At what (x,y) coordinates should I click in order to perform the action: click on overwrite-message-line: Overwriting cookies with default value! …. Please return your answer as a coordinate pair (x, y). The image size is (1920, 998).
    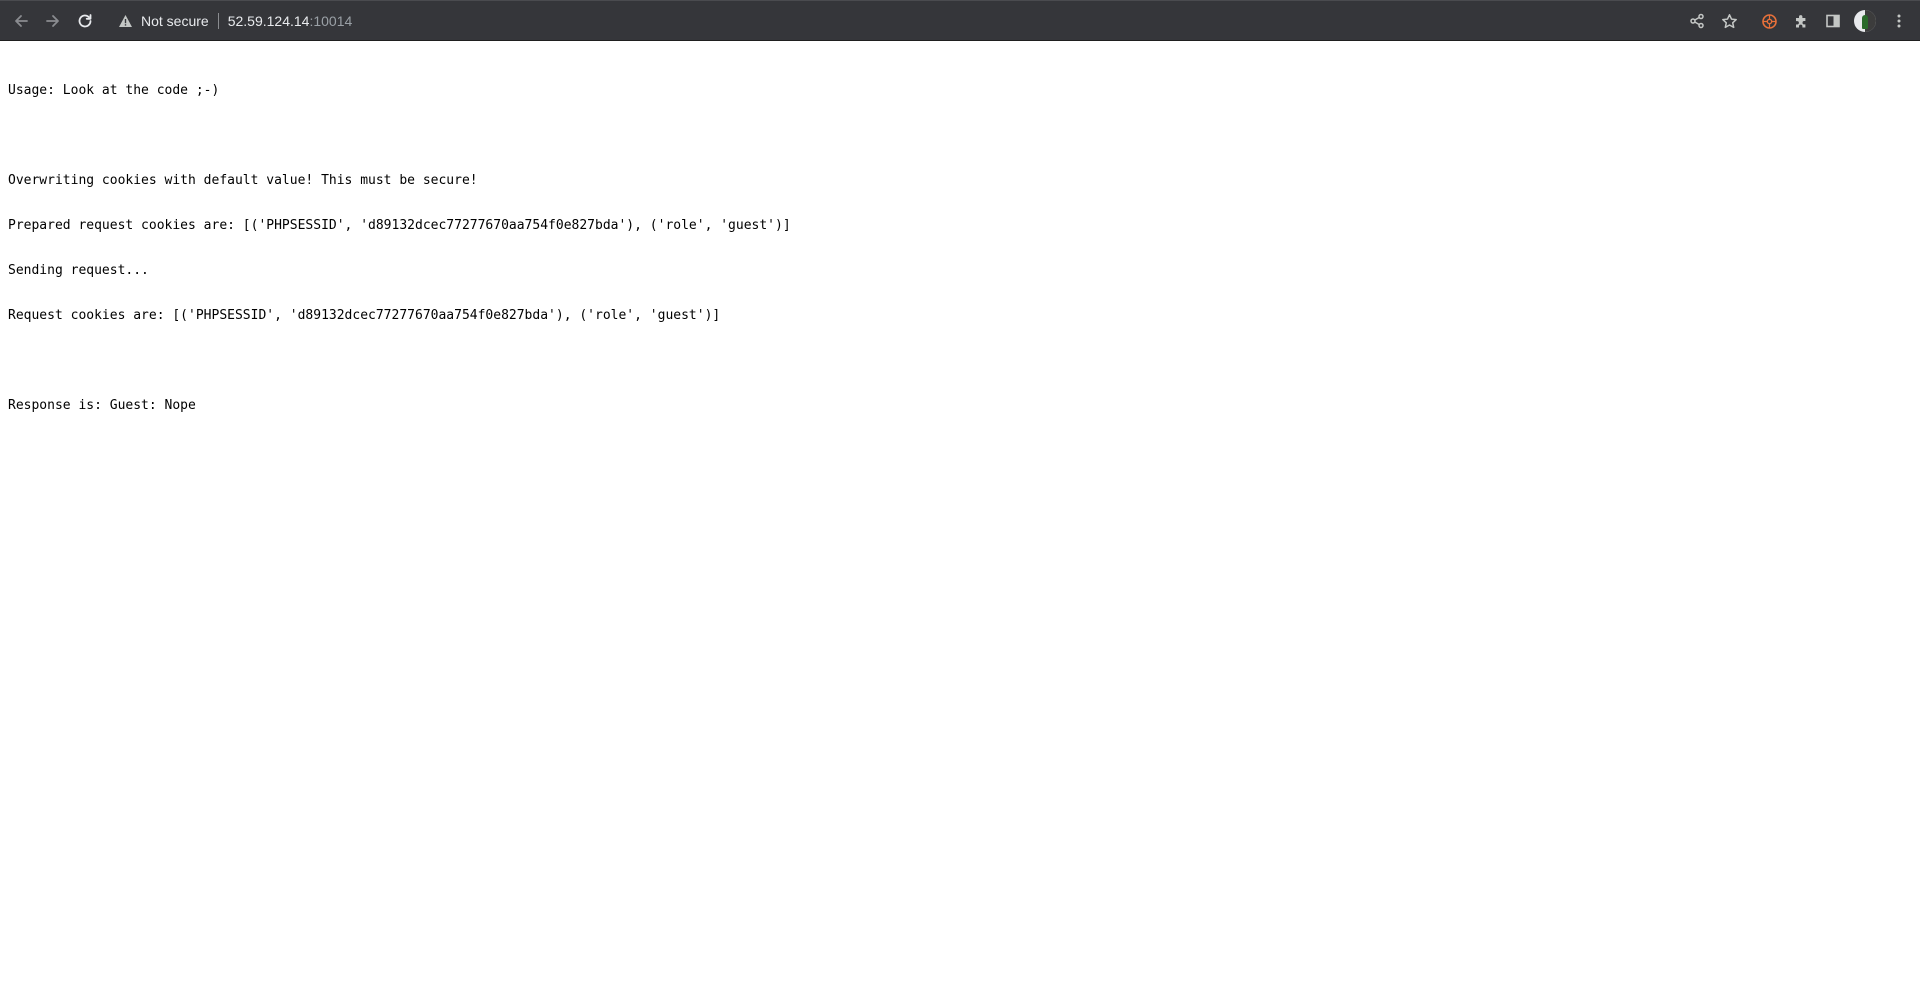
    Looking at the image, I should click on (243, 180).